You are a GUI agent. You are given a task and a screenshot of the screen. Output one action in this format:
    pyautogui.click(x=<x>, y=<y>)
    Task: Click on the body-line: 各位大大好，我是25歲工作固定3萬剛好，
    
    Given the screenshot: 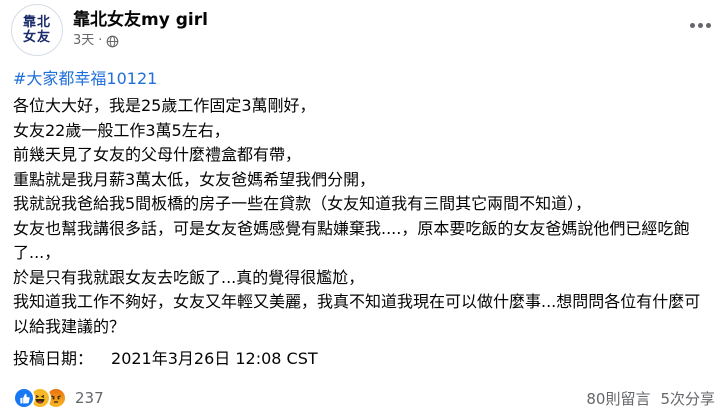 What is the action you would take?
    pyautogui.click(x=164, y=105)
    